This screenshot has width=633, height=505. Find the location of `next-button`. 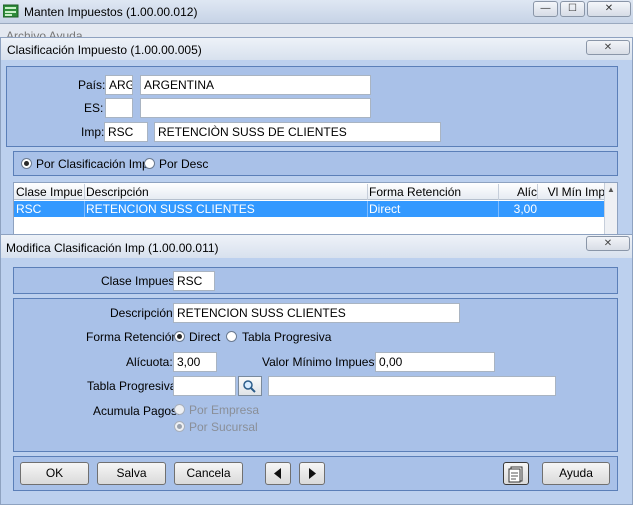

next-button is located at coordinates (312, 473).